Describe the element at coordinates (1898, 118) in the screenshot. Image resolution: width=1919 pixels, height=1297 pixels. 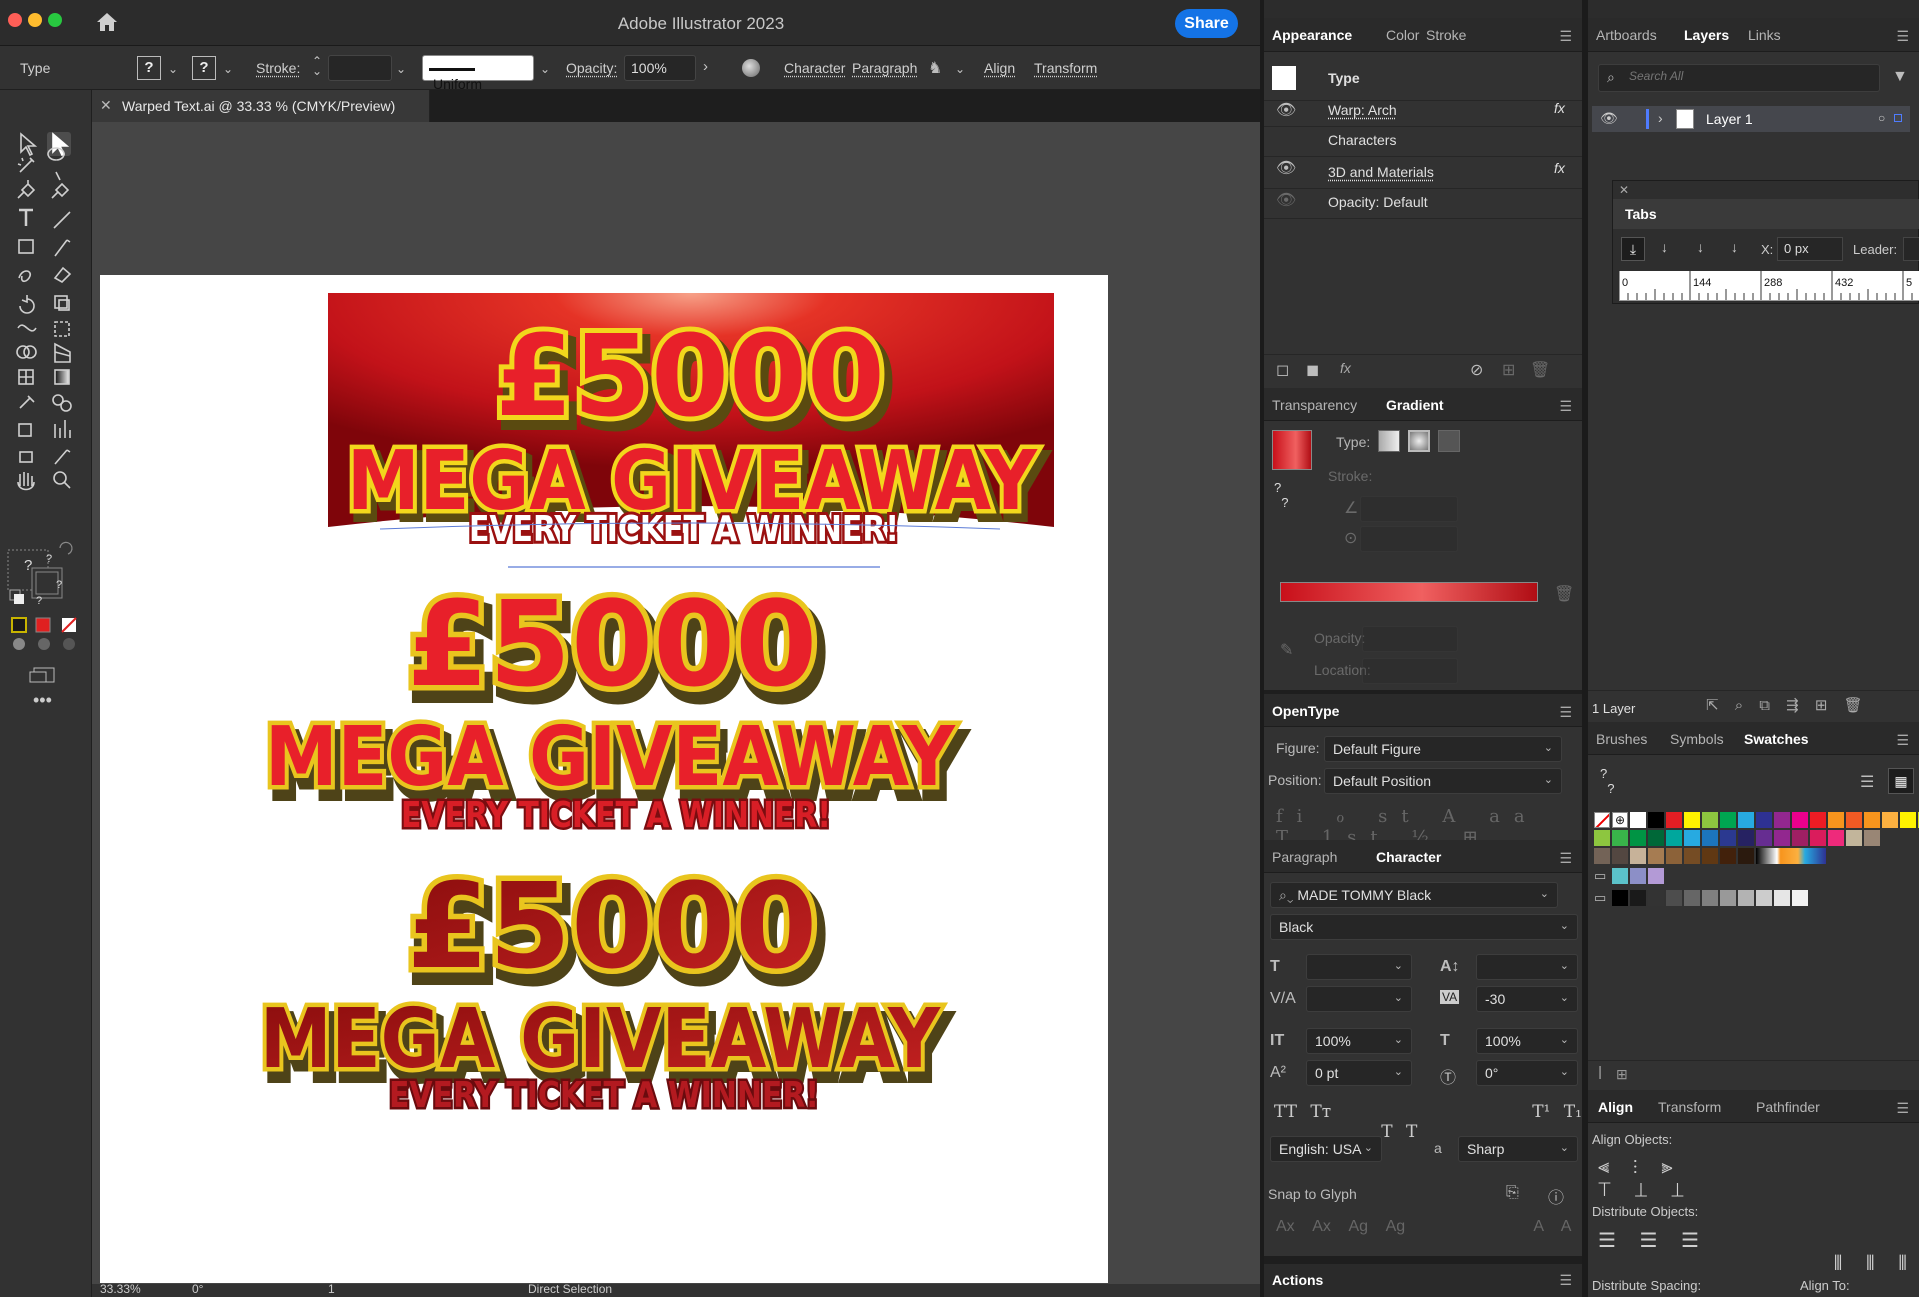
I see `selection-indicator` at that location.